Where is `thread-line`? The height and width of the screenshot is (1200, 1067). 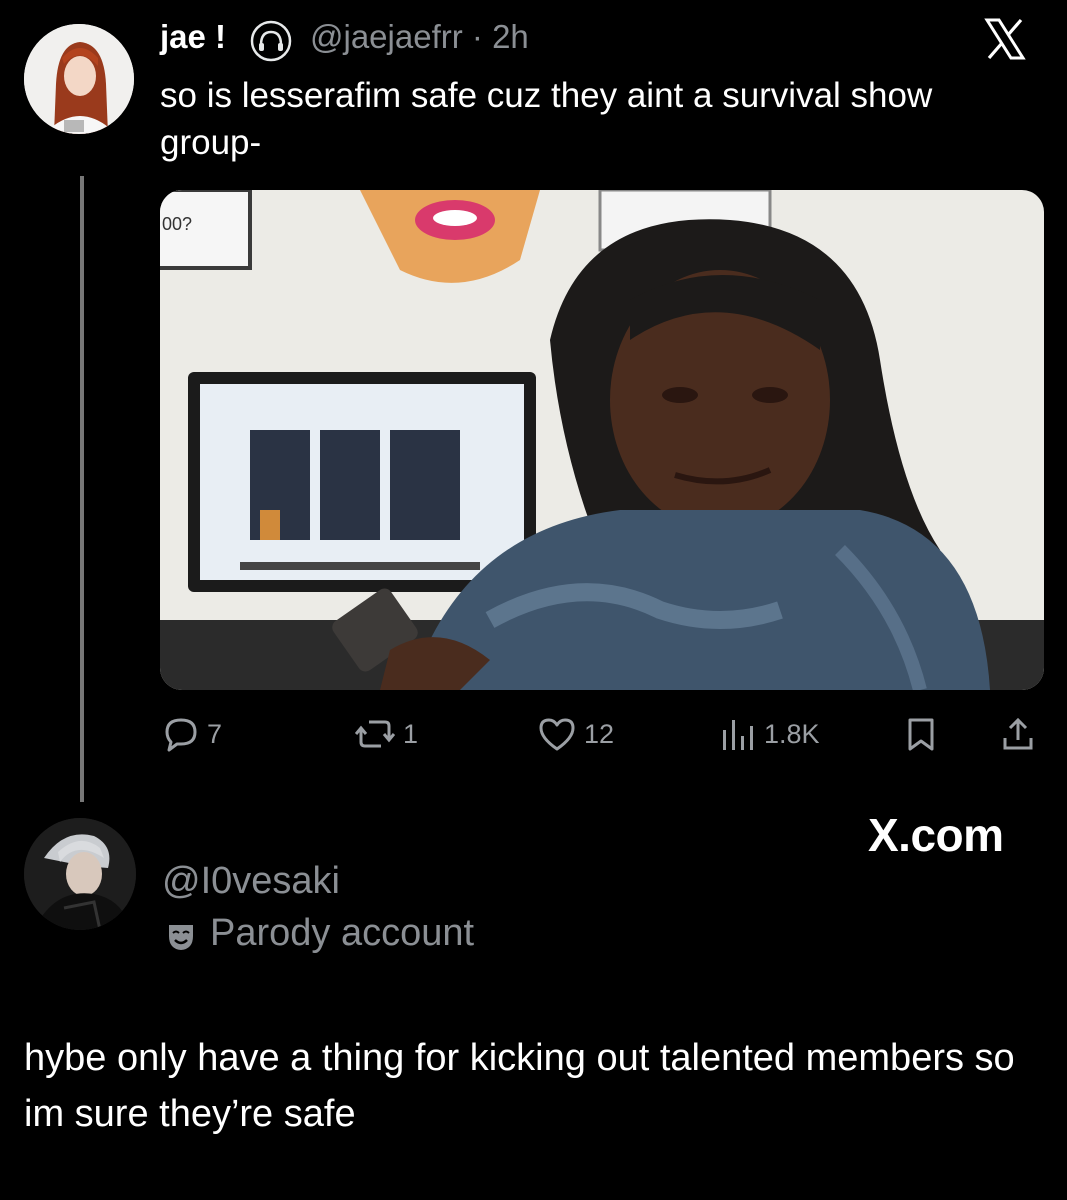 thread-line is located at coordinates (82, 489).